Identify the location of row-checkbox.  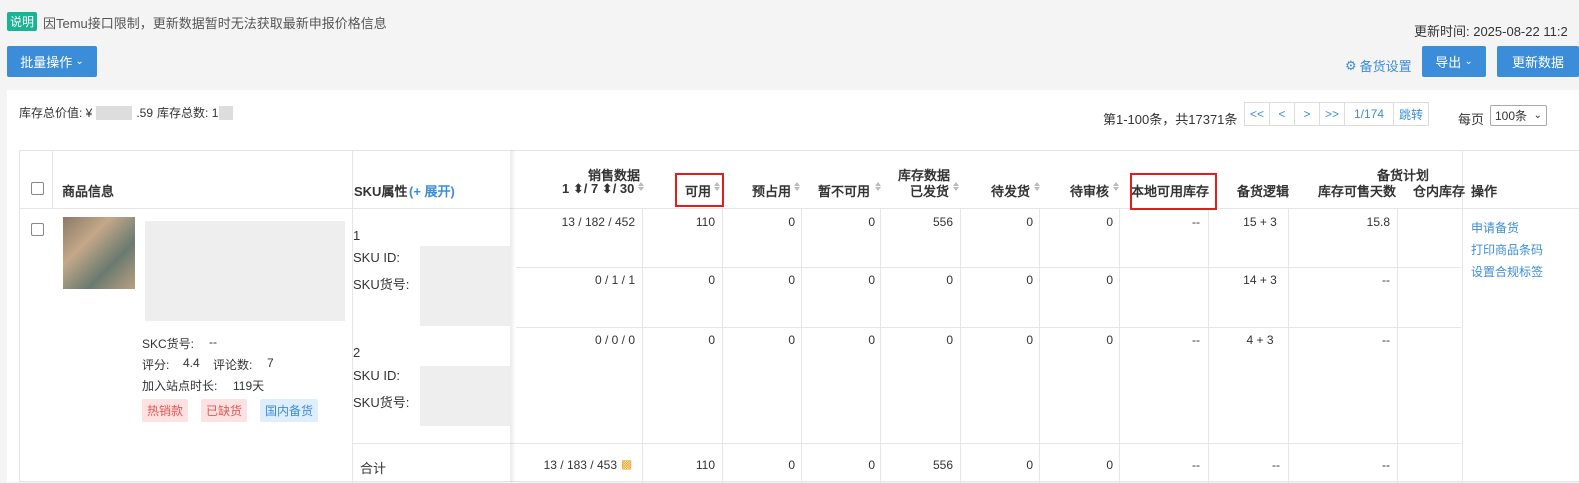
(37, 229).